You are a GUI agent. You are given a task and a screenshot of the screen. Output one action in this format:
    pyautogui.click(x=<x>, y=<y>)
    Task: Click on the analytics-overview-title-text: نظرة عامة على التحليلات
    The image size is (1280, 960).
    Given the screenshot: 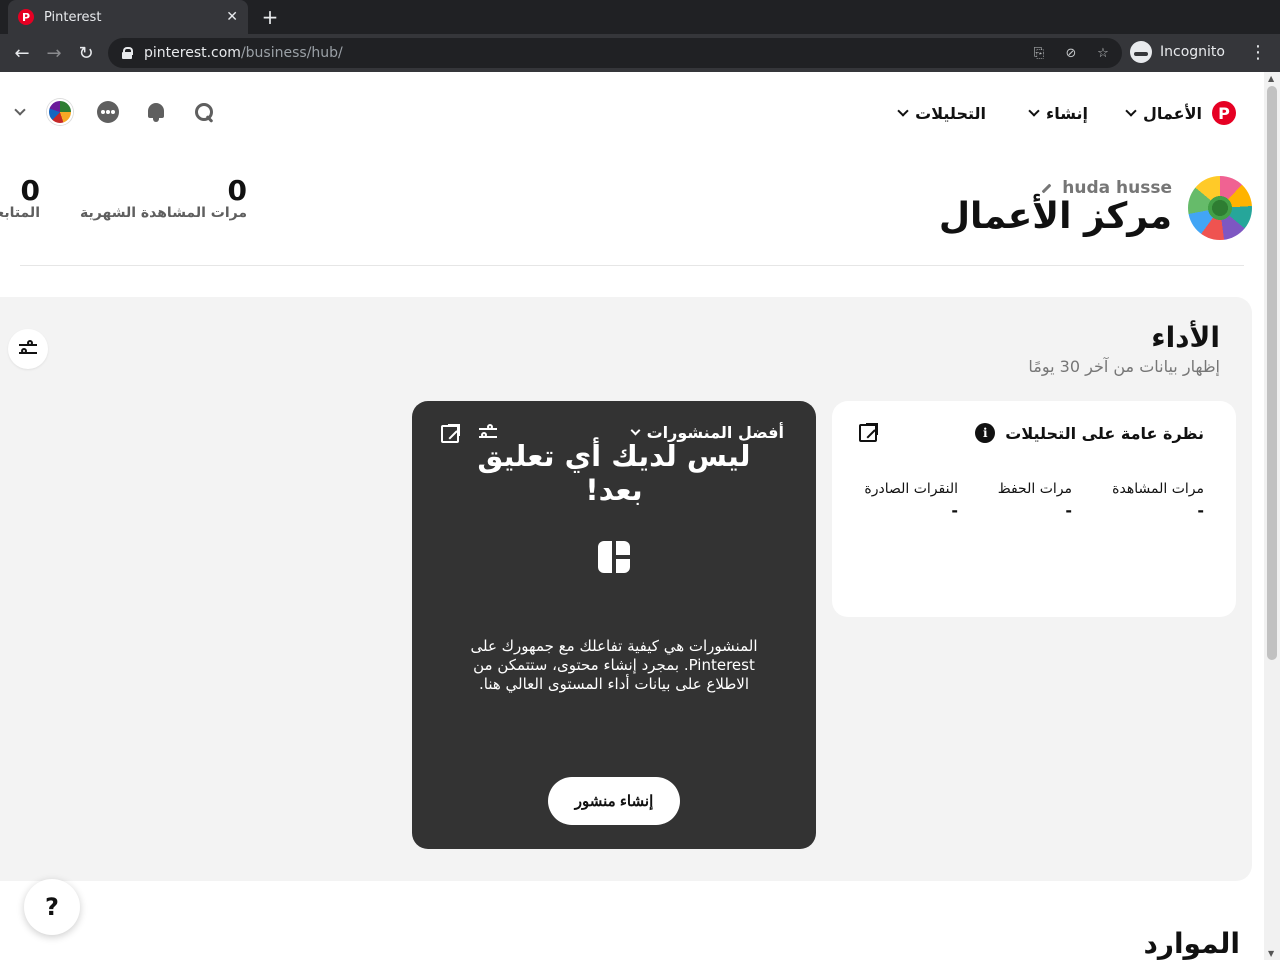 What is the action you would take?
    pyautogui.click(x=1104, y=433)
    